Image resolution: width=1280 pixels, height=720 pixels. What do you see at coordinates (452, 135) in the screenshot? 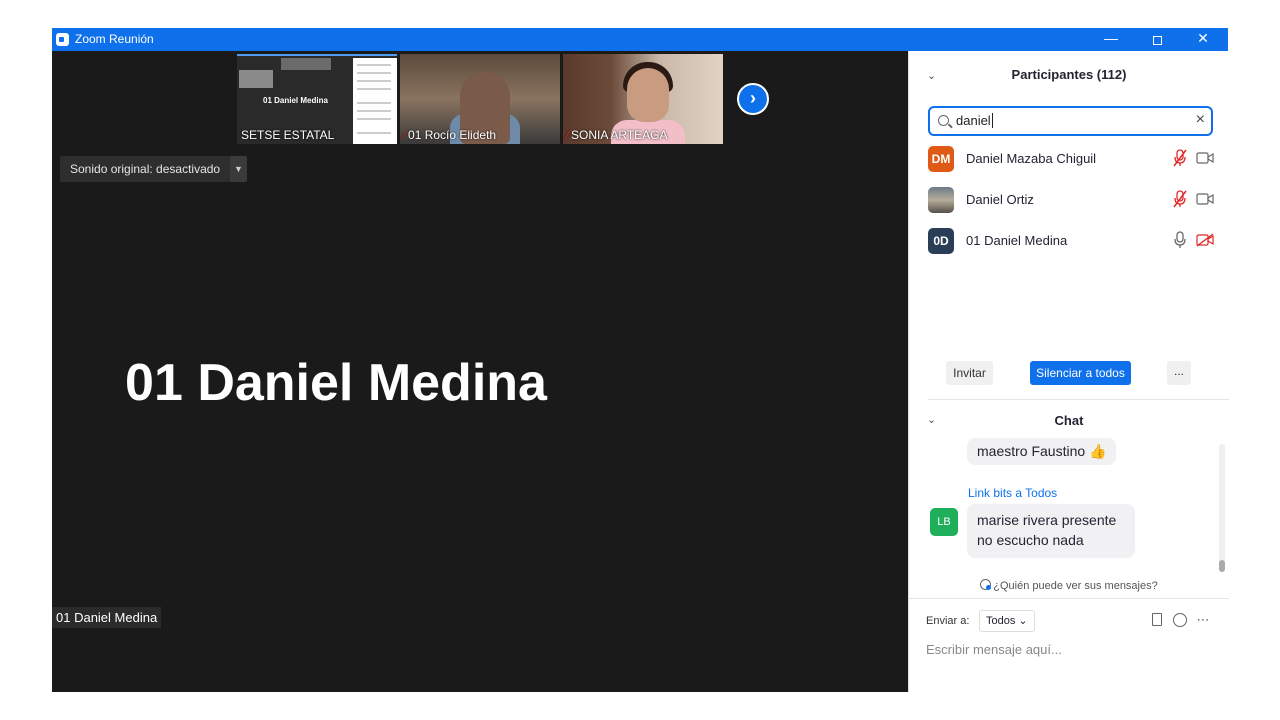
I see `thumbnail-label: 01 Rocío Elideth` at bounding box center [452, 135].